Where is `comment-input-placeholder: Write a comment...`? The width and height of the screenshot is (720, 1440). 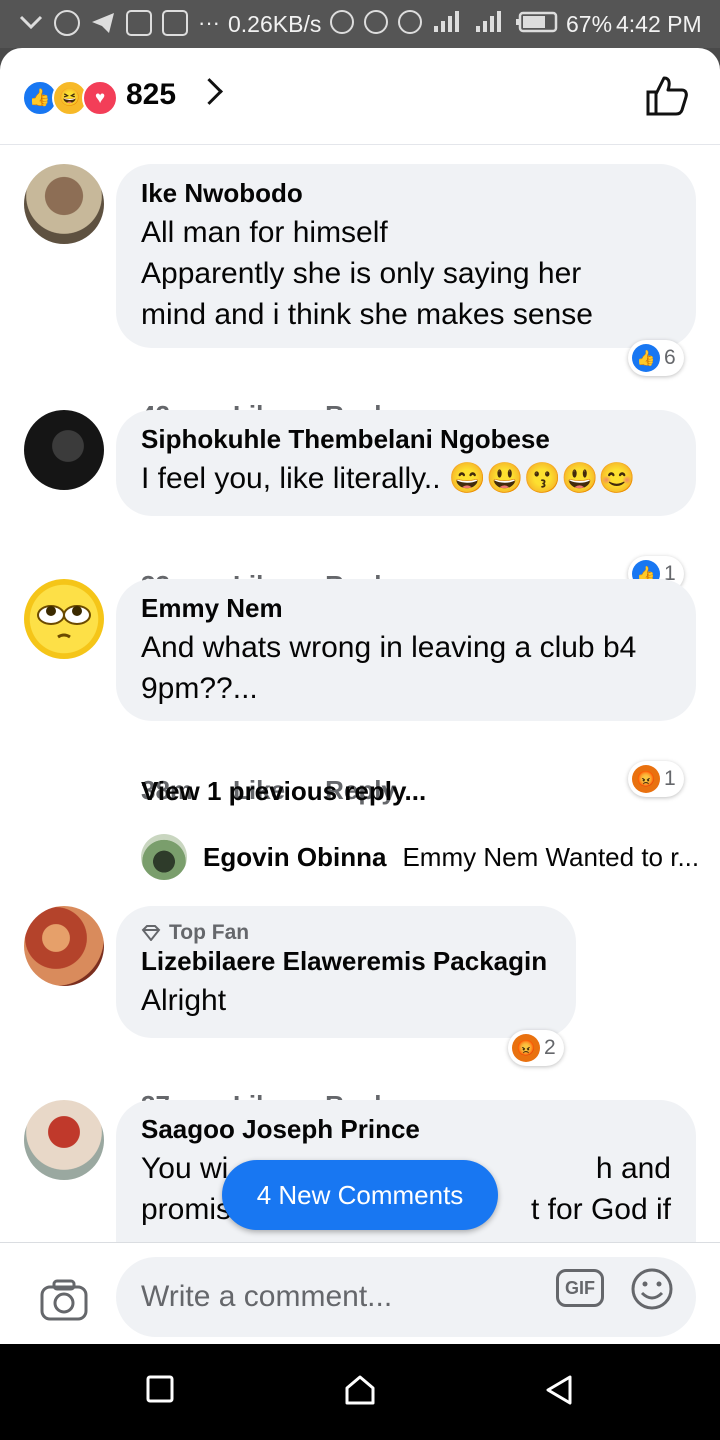
comment-input-placeholder: Write a comment... is located at coordinates (267, 1296).